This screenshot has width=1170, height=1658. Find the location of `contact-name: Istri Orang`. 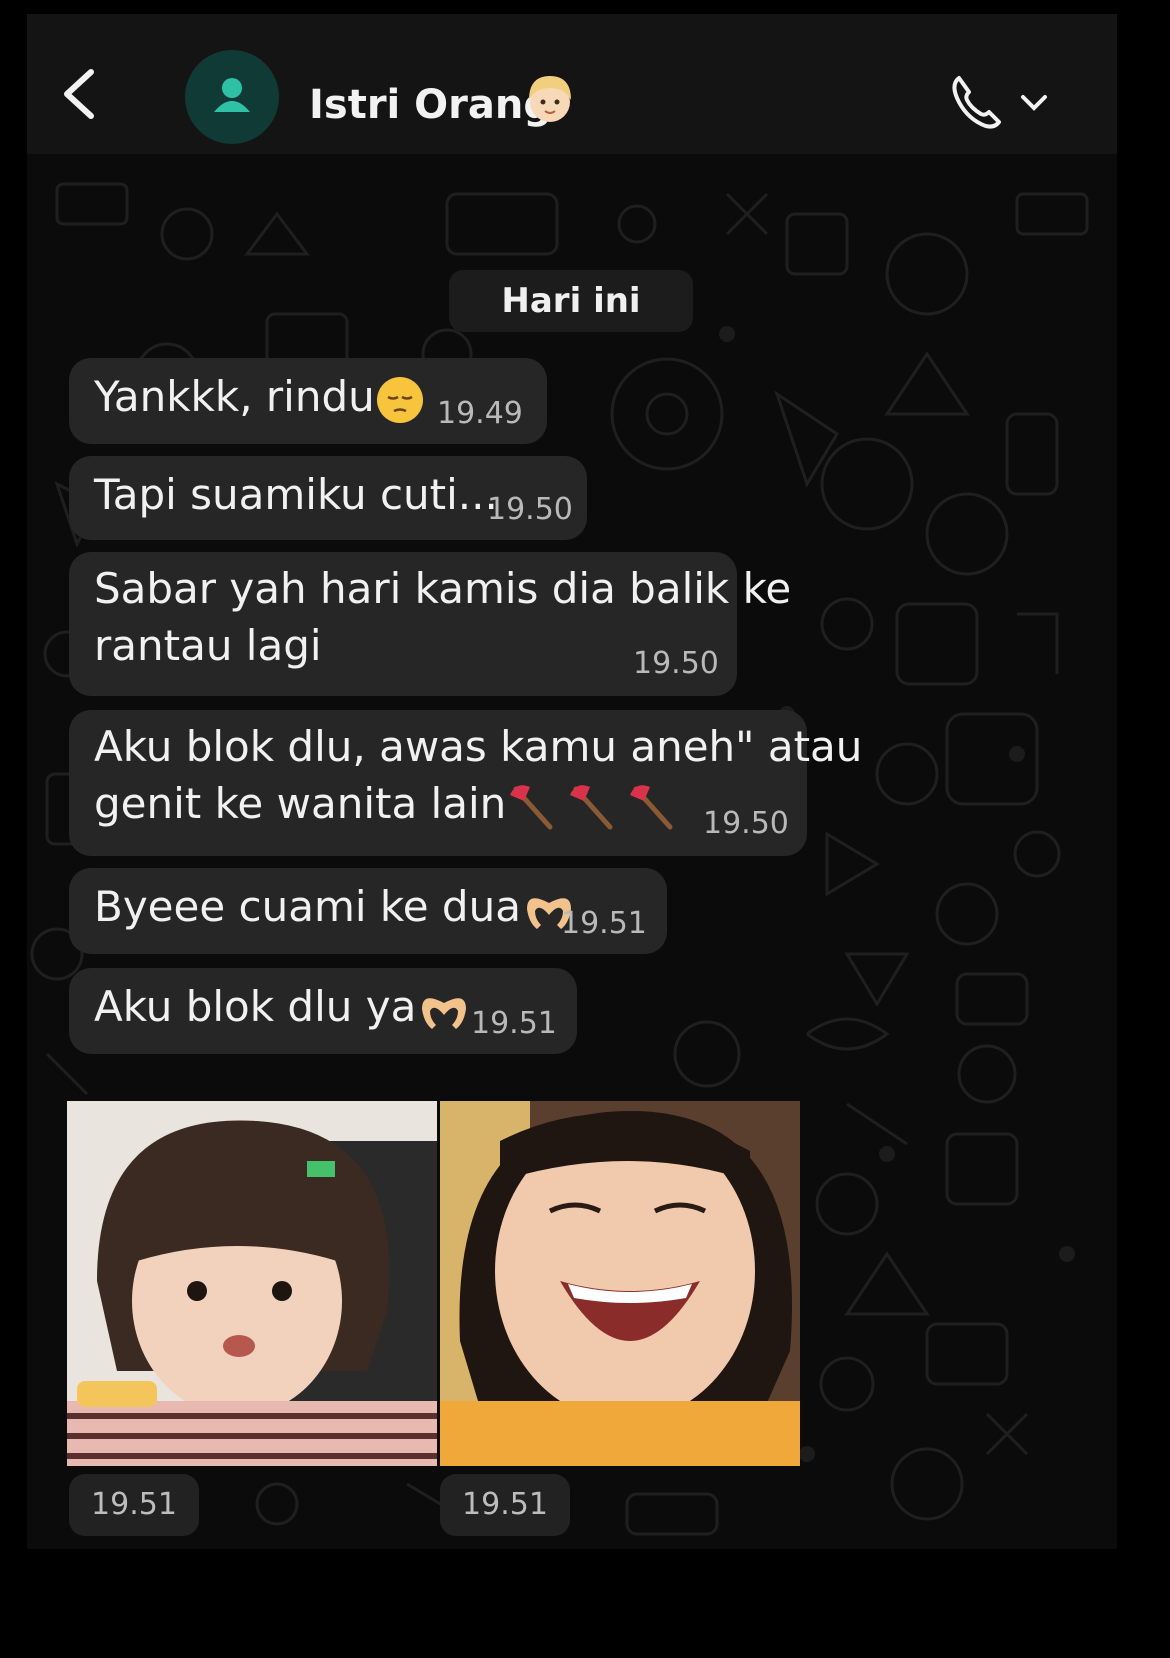

contact-name: Istri Orang is located at coordinates (430, 105).